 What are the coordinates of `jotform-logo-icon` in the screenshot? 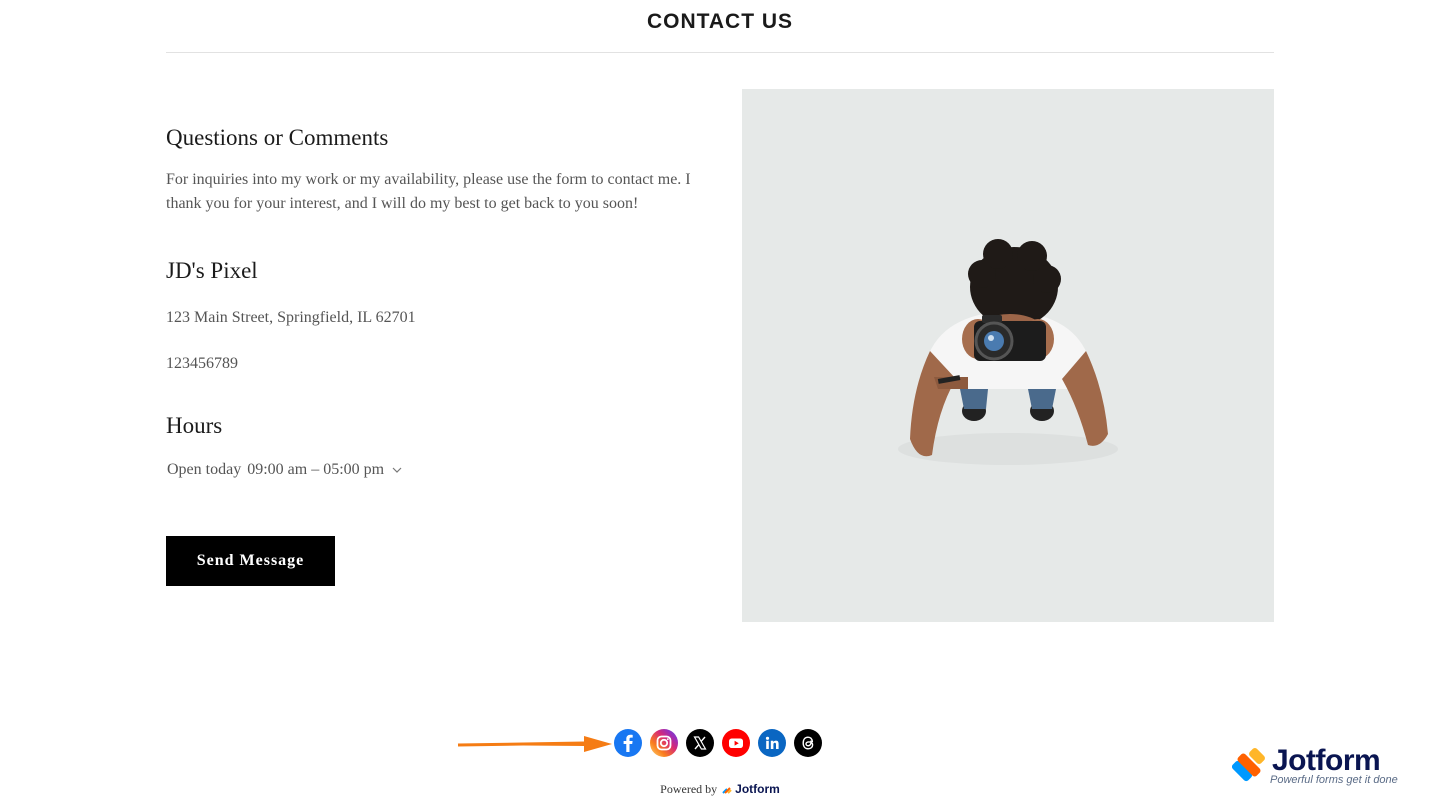 It's located at (727, 790).